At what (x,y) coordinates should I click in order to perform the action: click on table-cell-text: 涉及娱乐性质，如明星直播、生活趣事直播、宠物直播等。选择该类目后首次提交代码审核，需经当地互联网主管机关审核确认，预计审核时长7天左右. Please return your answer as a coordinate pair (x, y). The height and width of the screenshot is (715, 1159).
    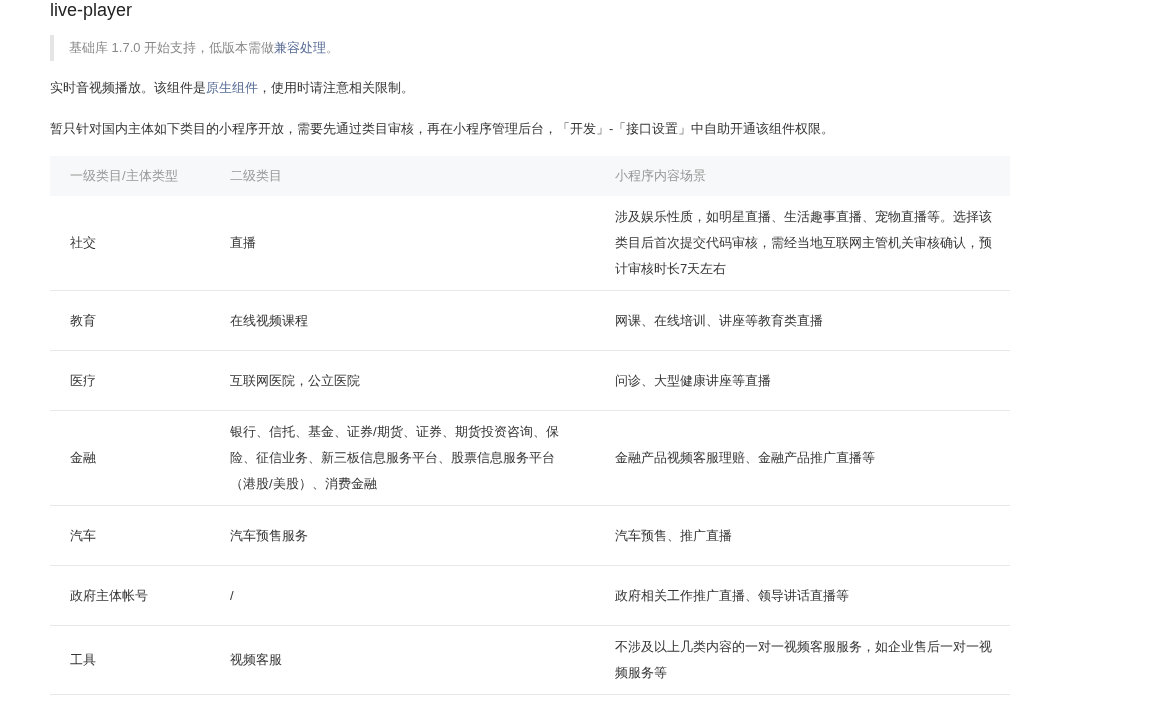
    Looking at the image, I should click on (804, 243).